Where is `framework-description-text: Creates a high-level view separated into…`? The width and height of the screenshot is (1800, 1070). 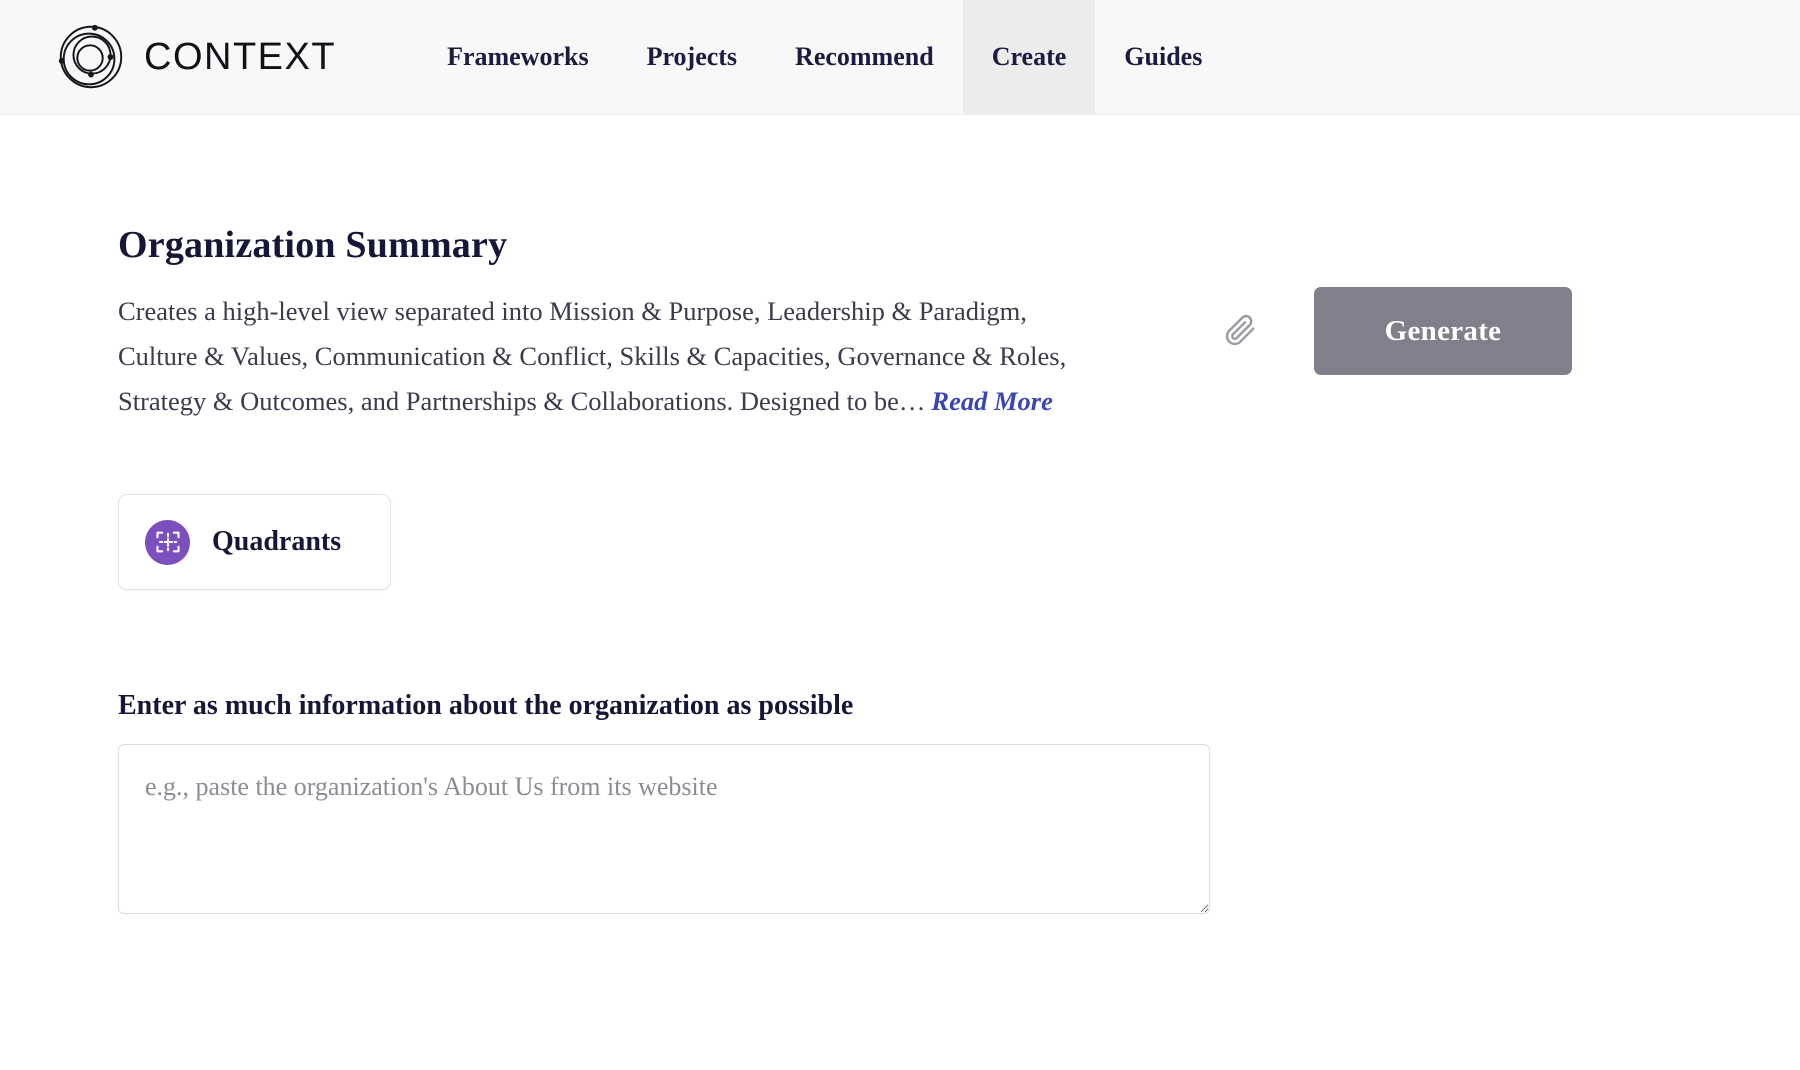
framework-description-text: Creates a high-level view separated into… is located at coordinates (592, 356).